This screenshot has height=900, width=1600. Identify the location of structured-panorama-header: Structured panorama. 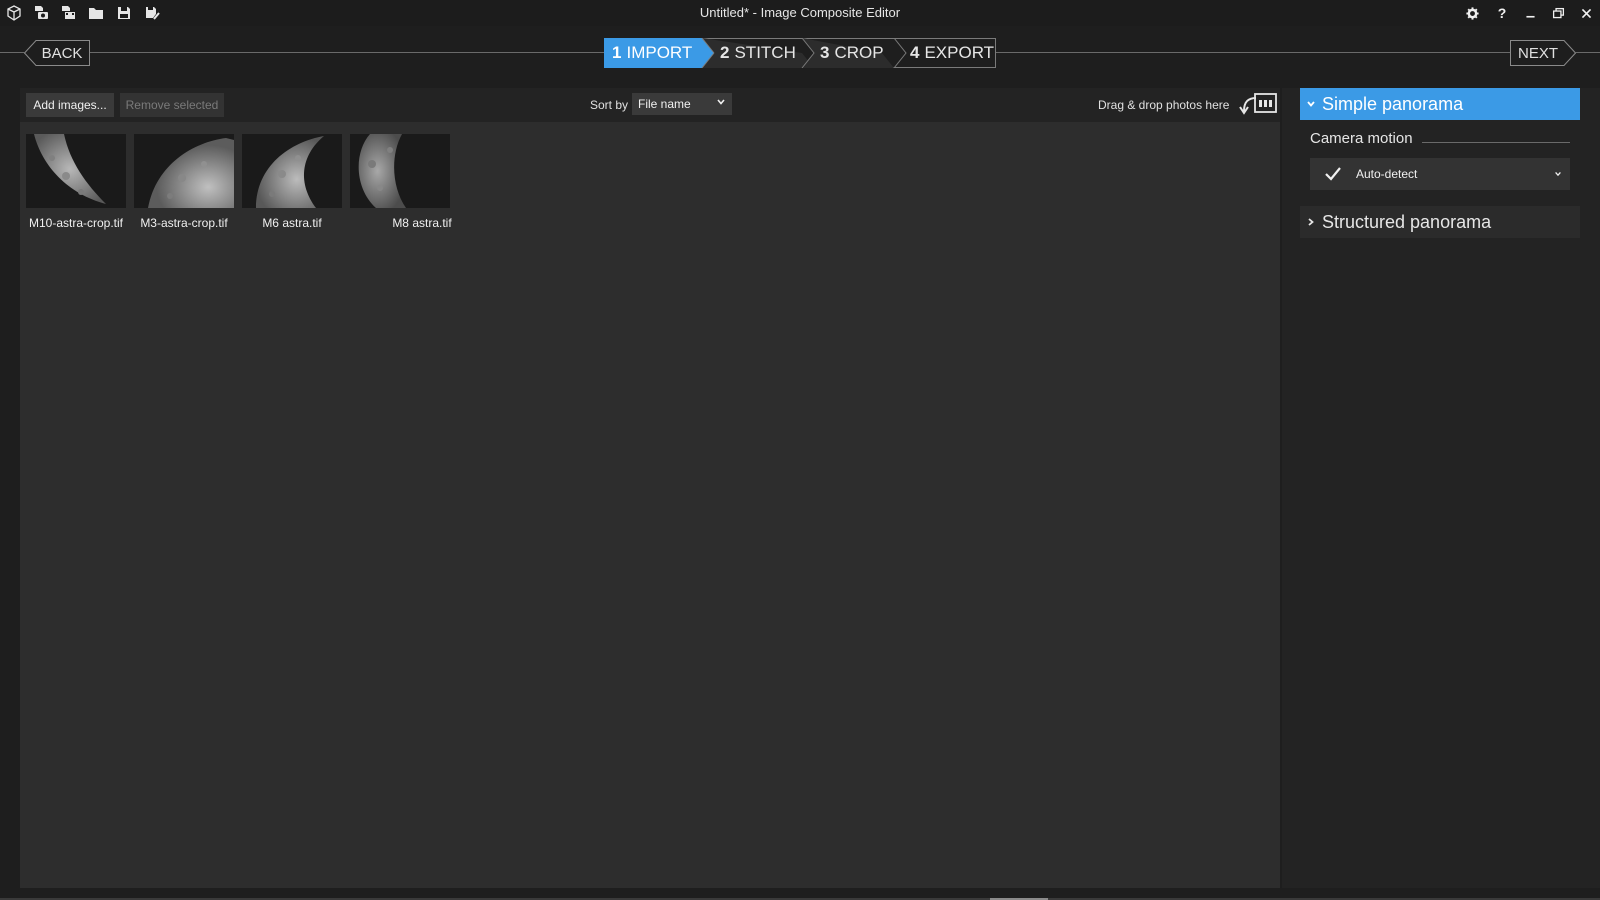
(1440, 222).